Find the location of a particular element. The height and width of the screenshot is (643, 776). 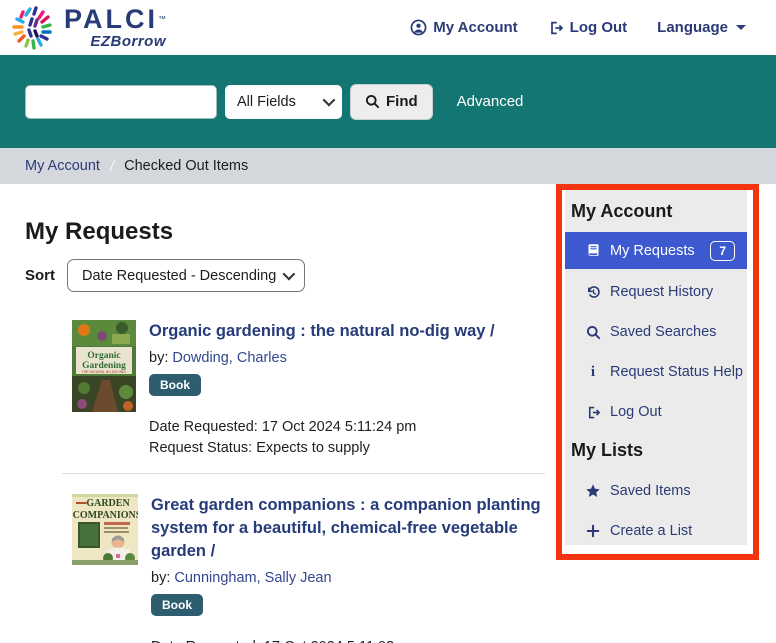

caret-down-icon is located at coordinates (741, 27).